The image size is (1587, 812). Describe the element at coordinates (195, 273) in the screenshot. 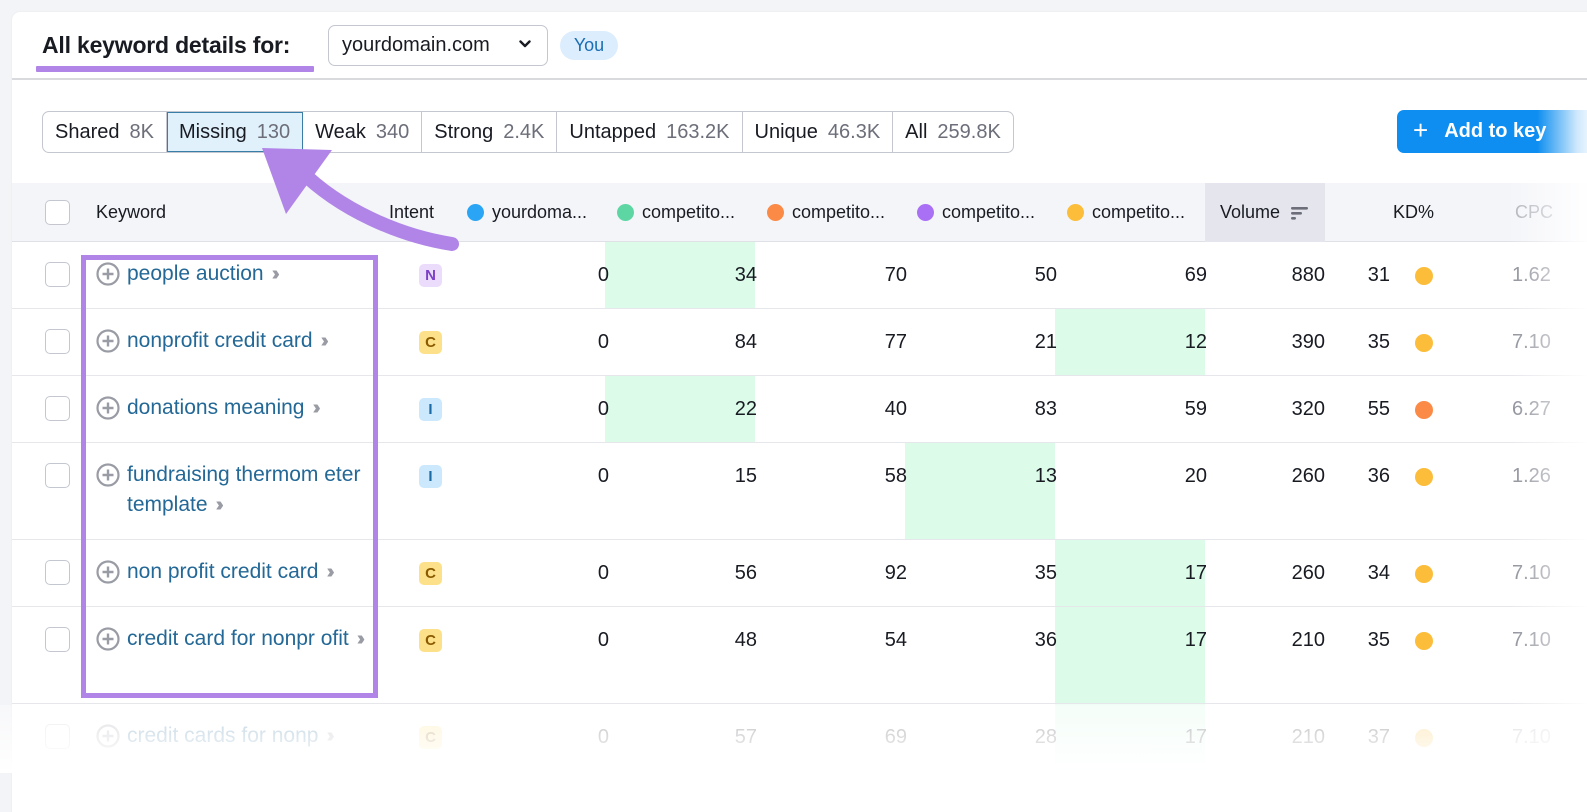

I see `keyword-text: people auction` at that location.